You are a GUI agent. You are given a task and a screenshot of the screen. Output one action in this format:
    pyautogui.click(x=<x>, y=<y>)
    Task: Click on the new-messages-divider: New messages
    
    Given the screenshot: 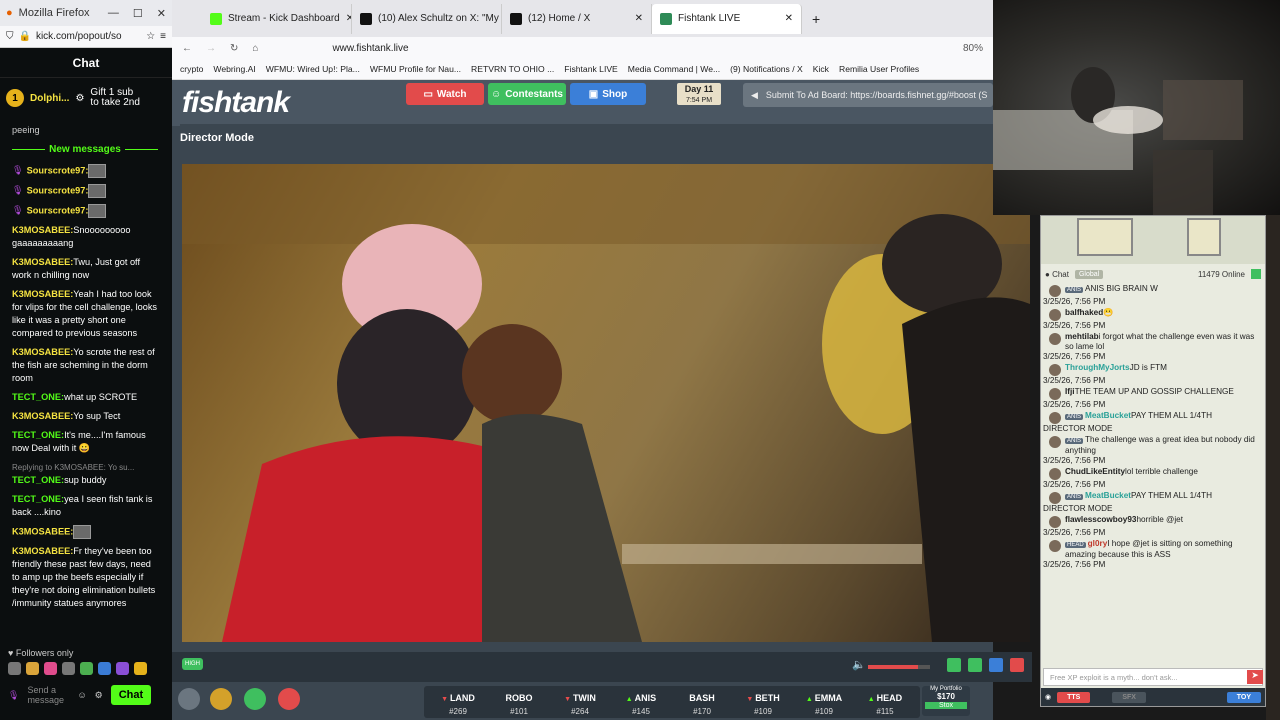 What is the action you would take?
    pyautogui.click(x=85, y=149)
    